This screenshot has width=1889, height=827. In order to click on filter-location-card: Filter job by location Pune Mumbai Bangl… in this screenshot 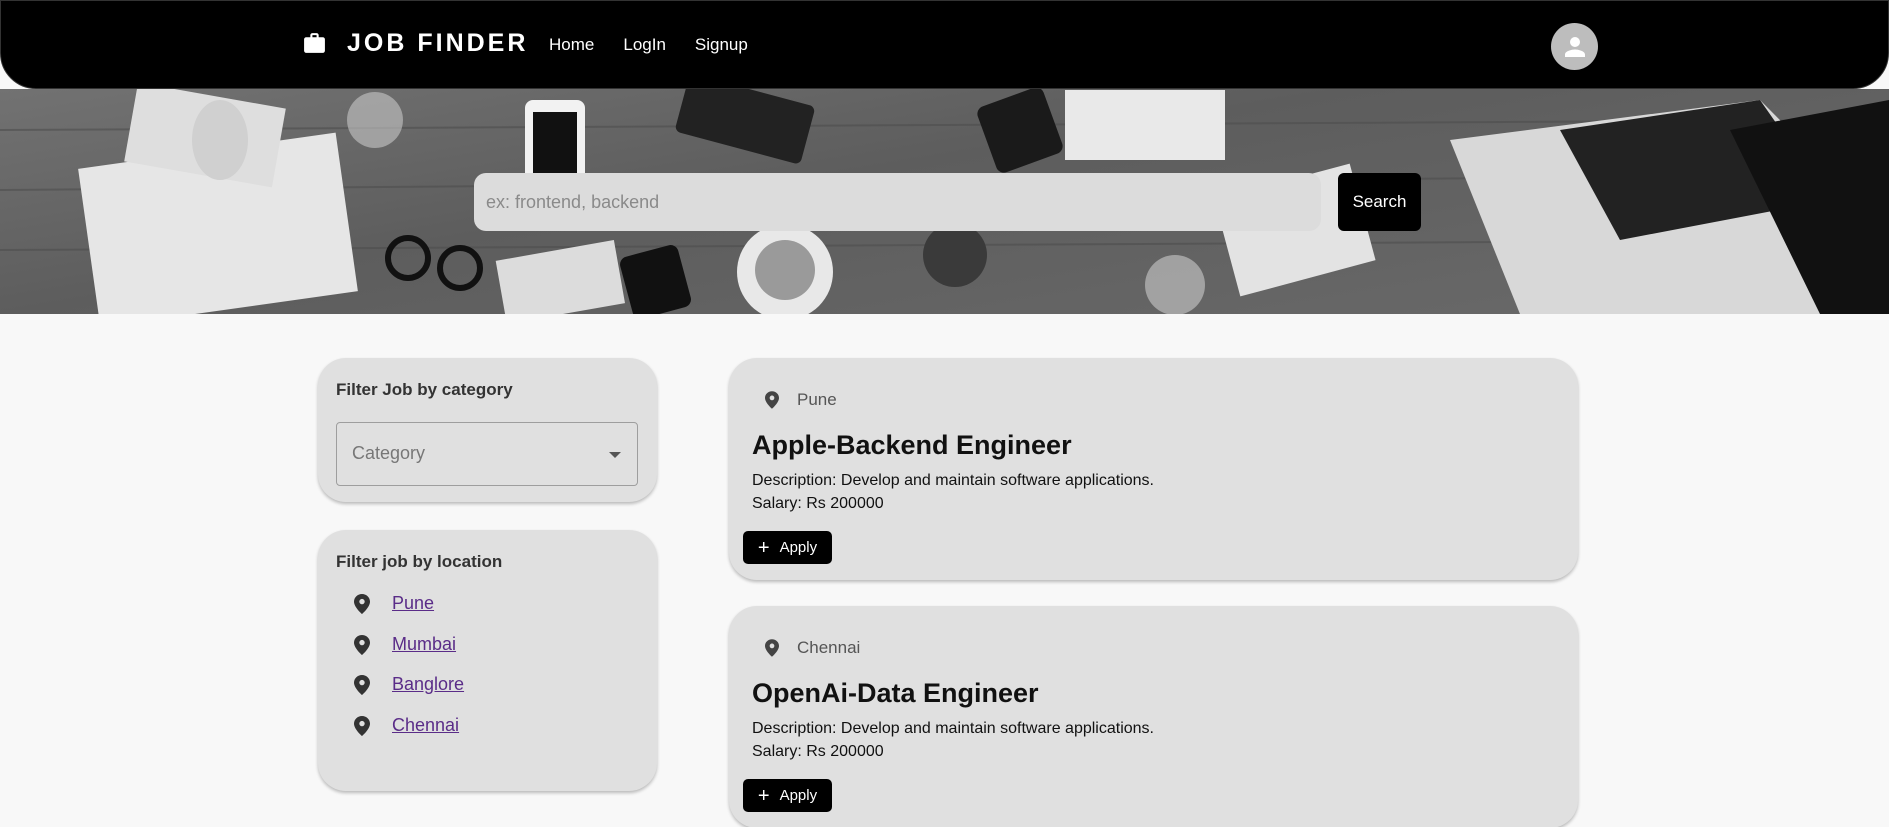, I will do `click(487, 660)`.